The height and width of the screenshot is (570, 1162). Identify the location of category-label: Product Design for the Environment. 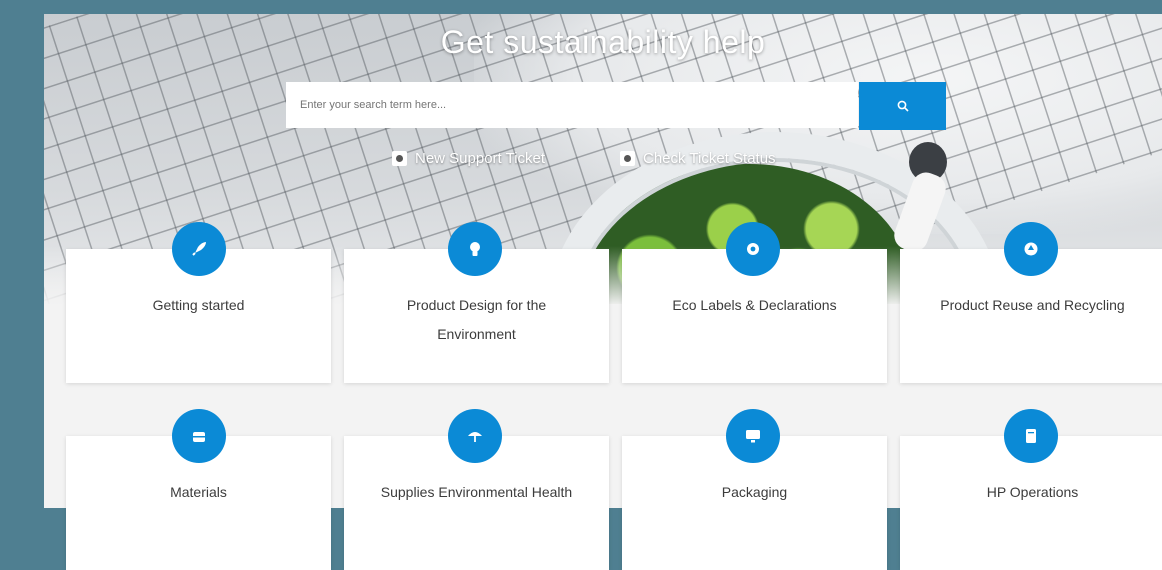
(476, 319).